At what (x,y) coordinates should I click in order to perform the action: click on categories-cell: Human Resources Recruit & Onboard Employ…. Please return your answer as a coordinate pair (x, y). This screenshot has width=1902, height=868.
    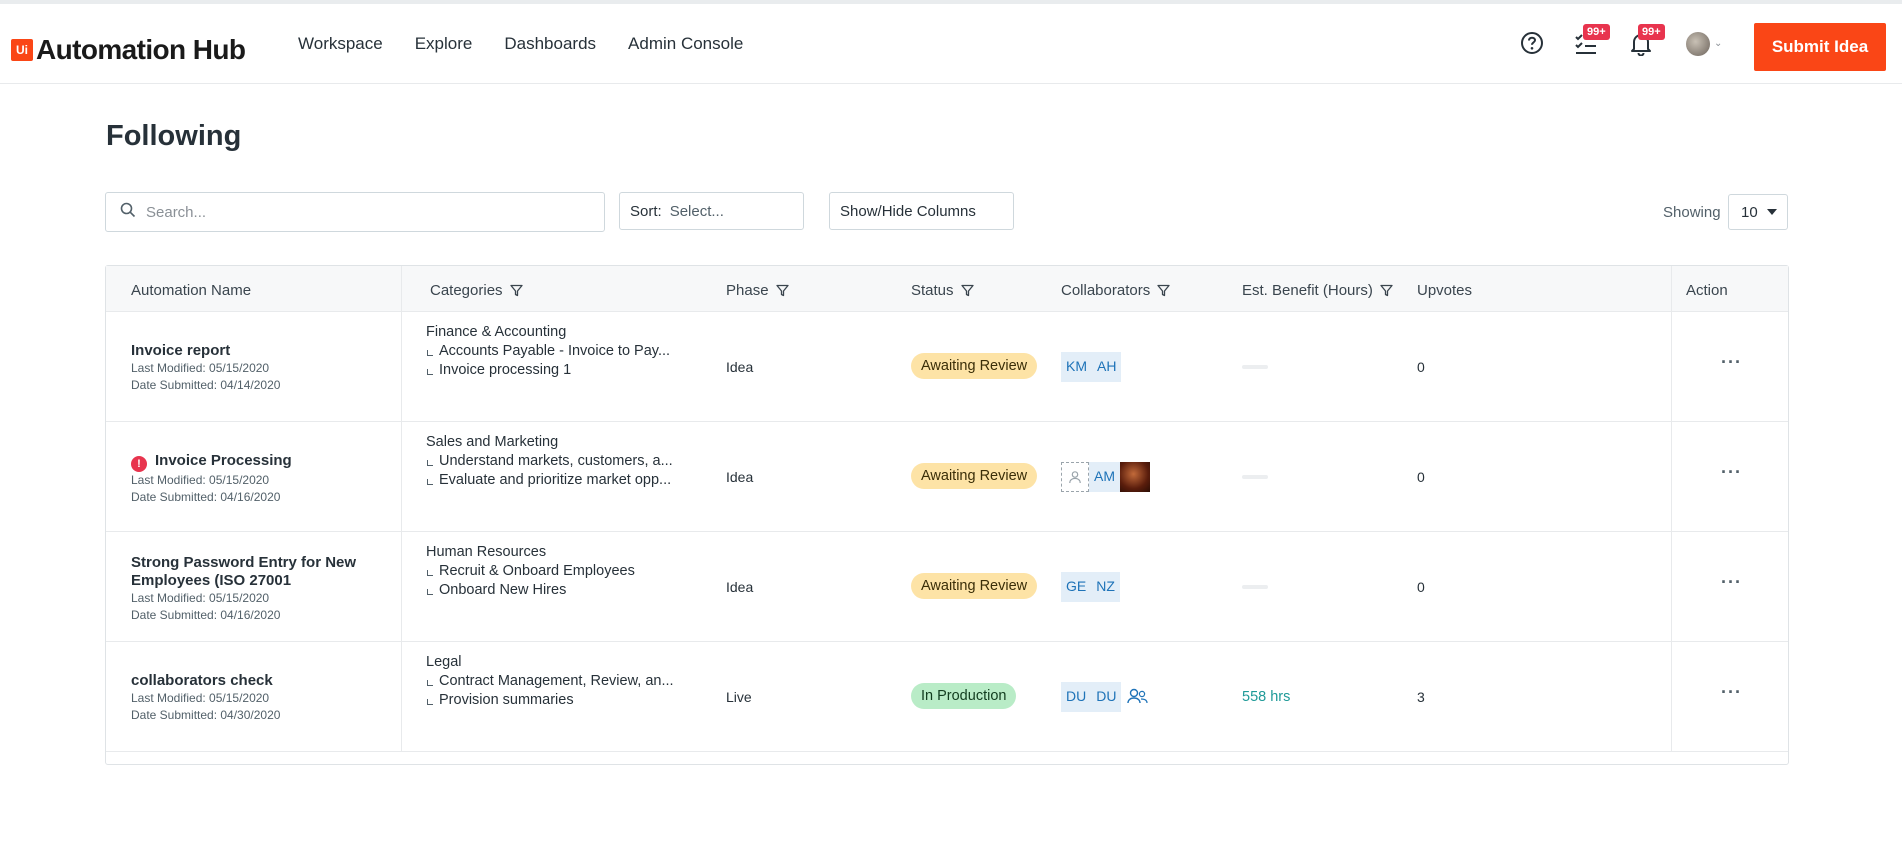
    Looking at the image, I should click on (530, 571).